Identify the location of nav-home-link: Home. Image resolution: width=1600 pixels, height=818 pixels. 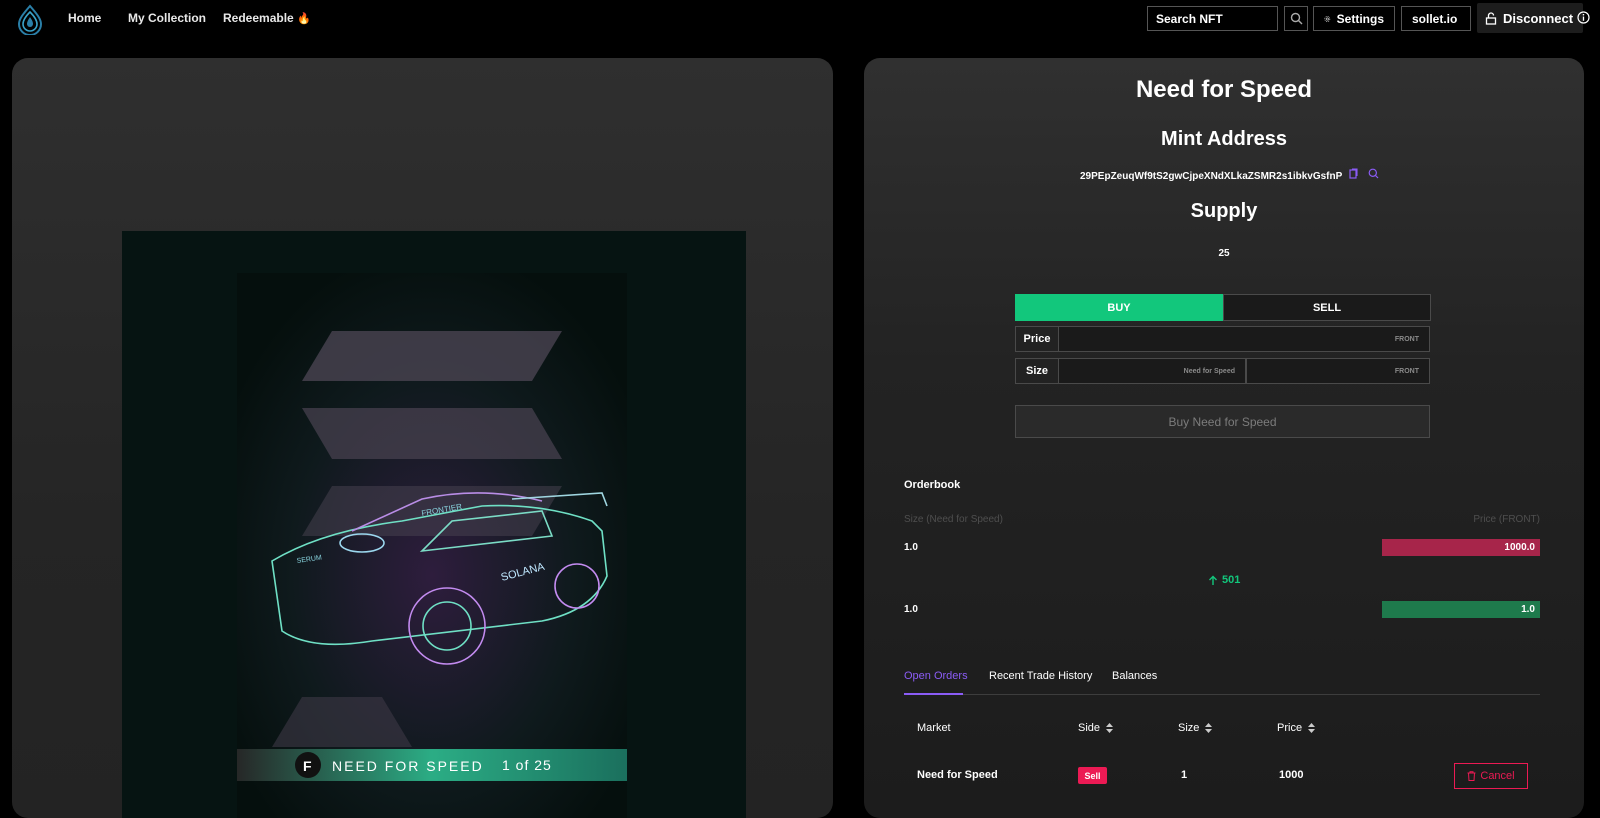
(84, 18).